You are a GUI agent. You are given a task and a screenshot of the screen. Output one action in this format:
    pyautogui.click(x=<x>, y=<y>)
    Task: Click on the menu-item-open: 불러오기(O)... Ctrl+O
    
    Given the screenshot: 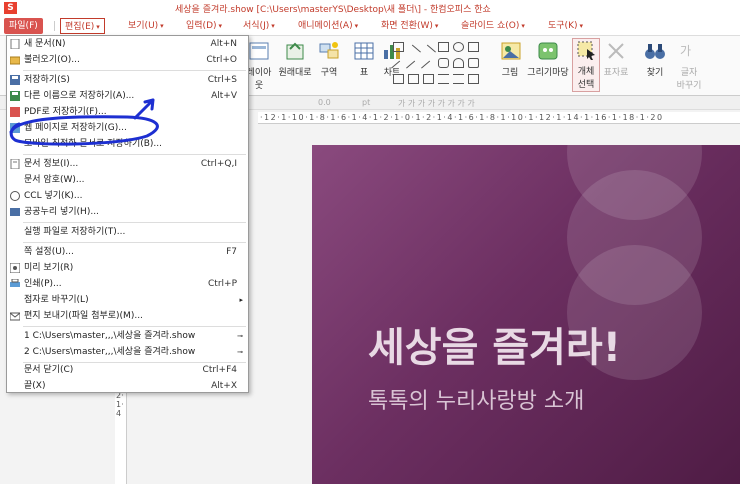 What is the action you would take?
    pyautogui.click(x=127, y=60)
    